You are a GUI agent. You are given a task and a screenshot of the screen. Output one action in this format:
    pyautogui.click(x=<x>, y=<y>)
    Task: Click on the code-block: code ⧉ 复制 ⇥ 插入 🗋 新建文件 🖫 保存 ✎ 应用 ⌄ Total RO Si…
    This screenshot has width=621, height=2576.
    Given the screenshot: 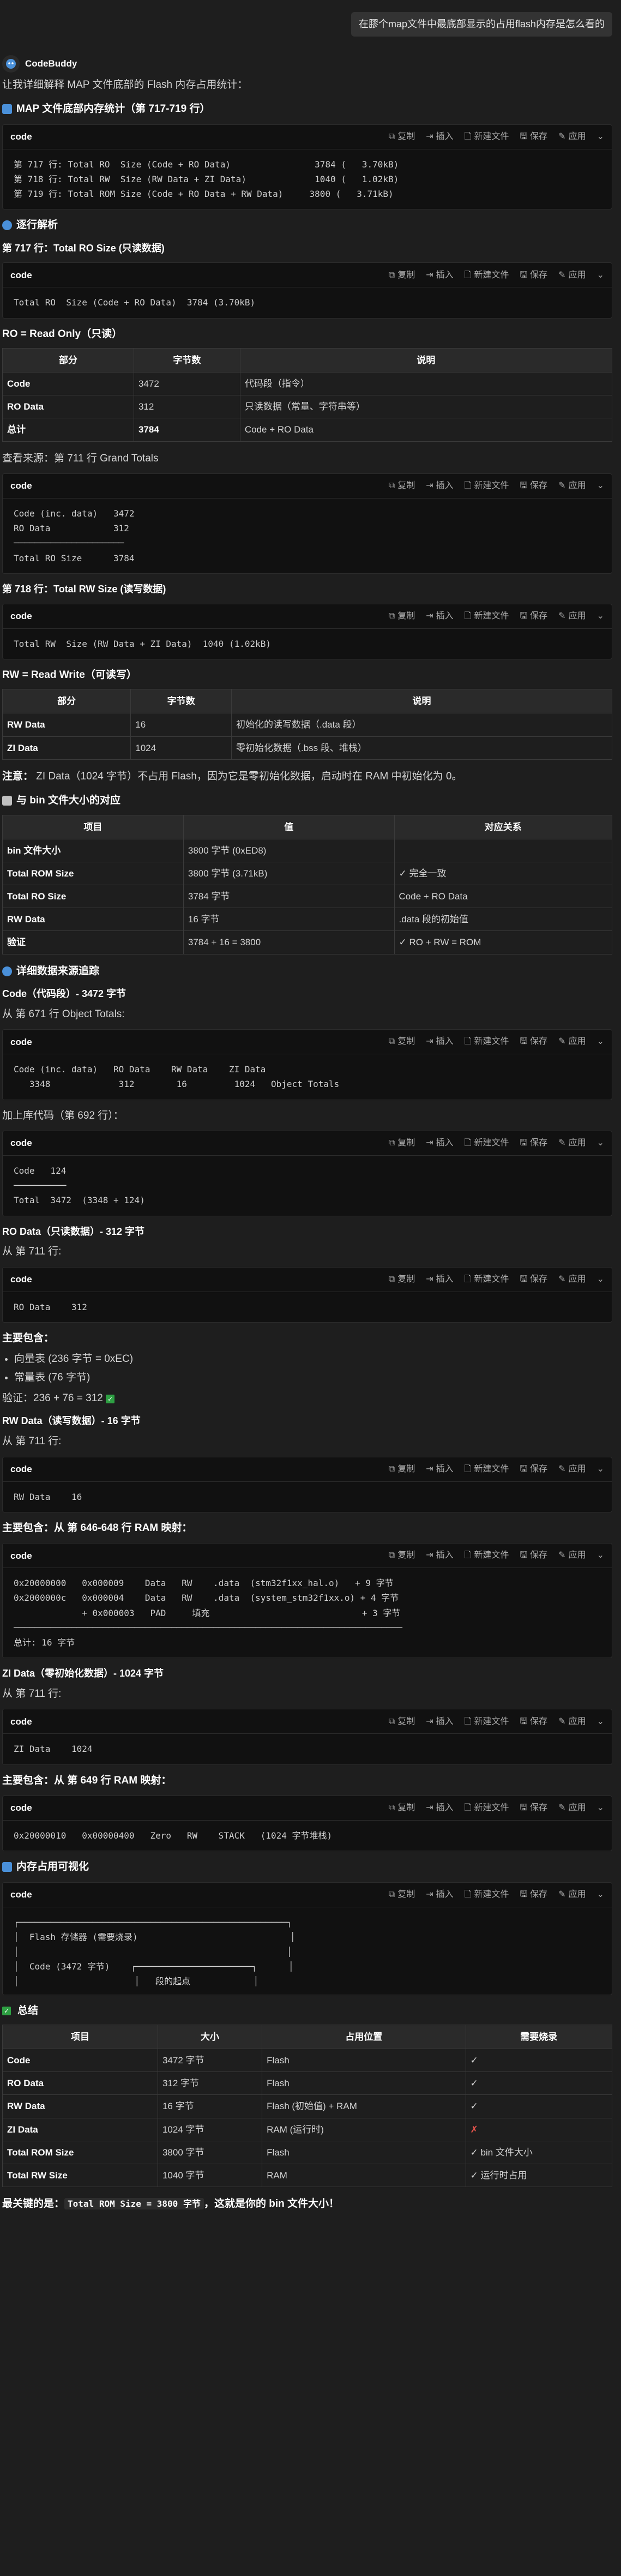 What is the action you would take?
    pyautogui.click(x=307, y=291)
    